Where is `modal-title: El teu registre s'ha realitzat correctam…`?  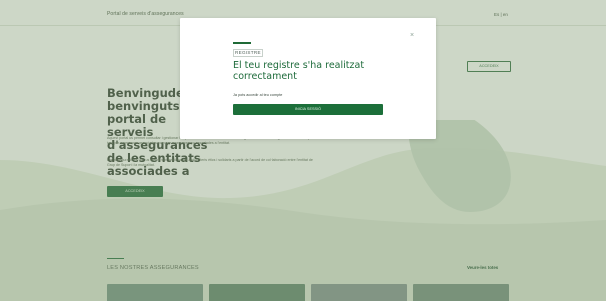
modal-title: El teu registre s'ha realitzat correctam… is located at coordinates (299, 71).